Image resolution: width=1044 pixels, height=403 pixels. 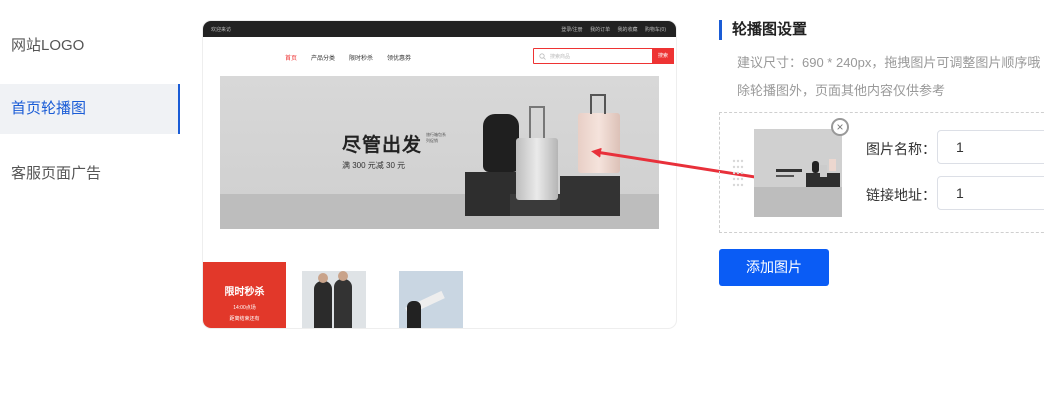 What do you see at coordinates (889, 62) in the screenshot?
I see `size-hint: 建议尺寸：690 * 240px，拖拽图片可调整图片顺序哦` at bounding box center [889, 62].